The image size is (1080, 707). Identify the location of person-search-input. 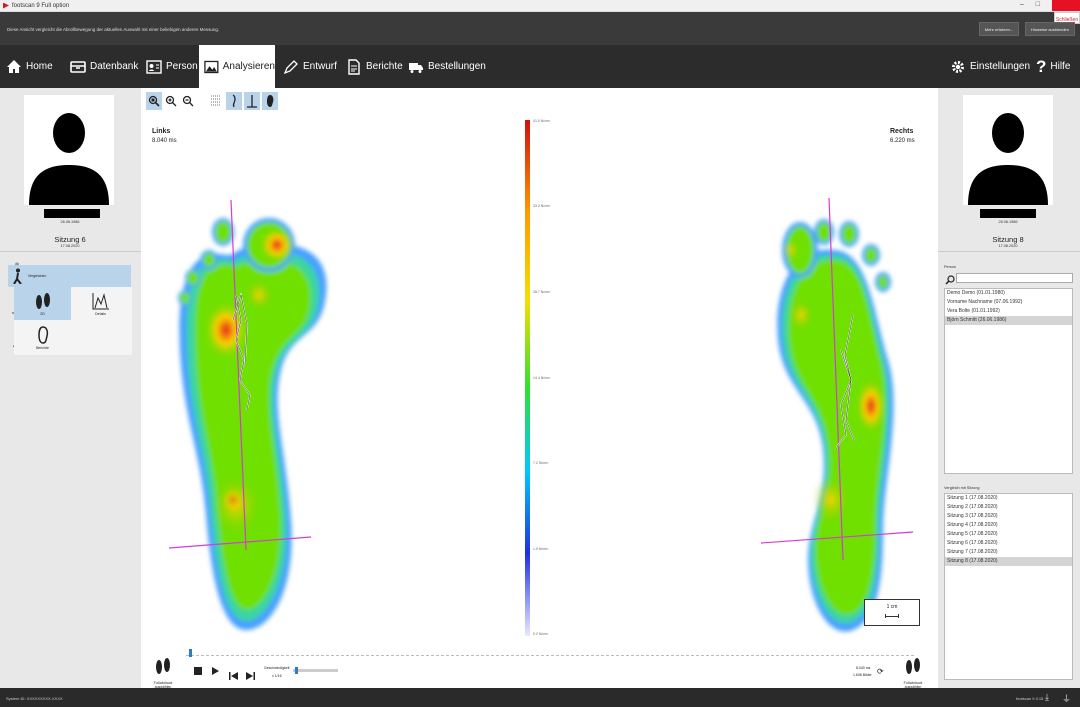
(1014, 278).